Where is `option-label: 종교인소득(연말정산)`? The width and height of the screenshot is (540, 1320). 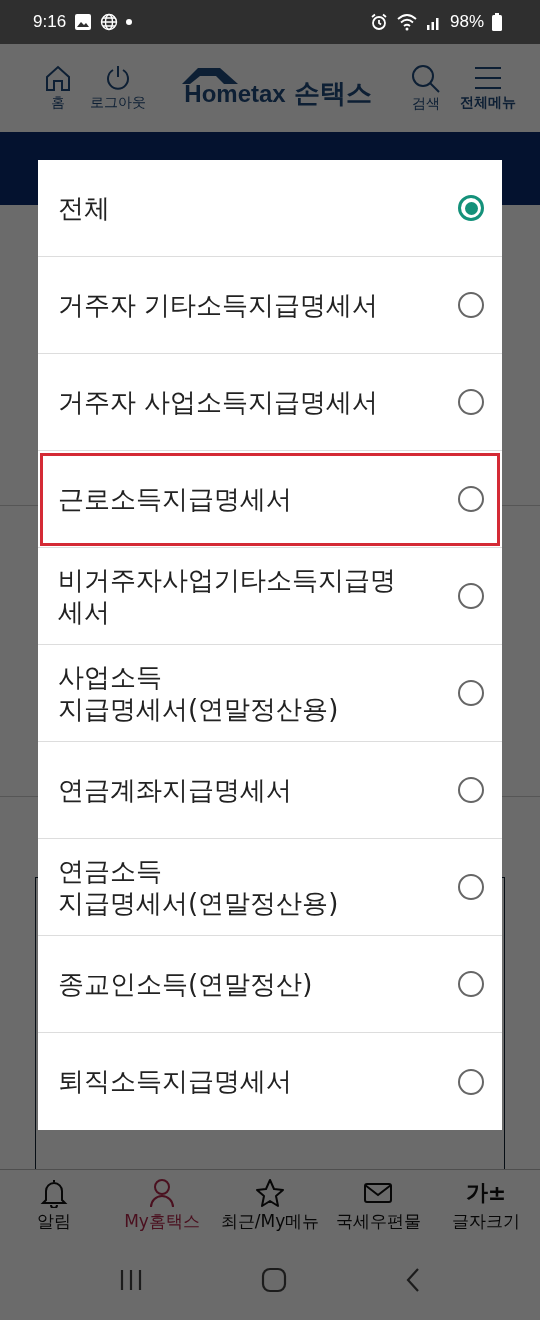 option-label: 종교인소득(연말정산) is located at coordinates (185, 984).